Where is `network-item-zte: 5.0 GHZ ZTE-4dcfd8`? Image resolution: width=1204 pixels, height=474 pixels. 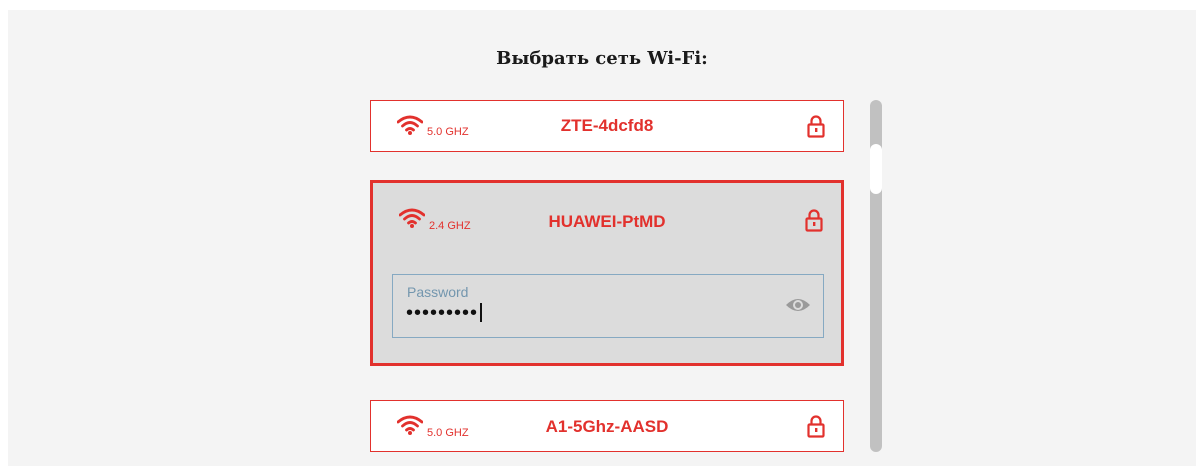 network-item-zte: 5.0 GHZ ZTE-4dcfd8 is located at coordinates (607, 126).